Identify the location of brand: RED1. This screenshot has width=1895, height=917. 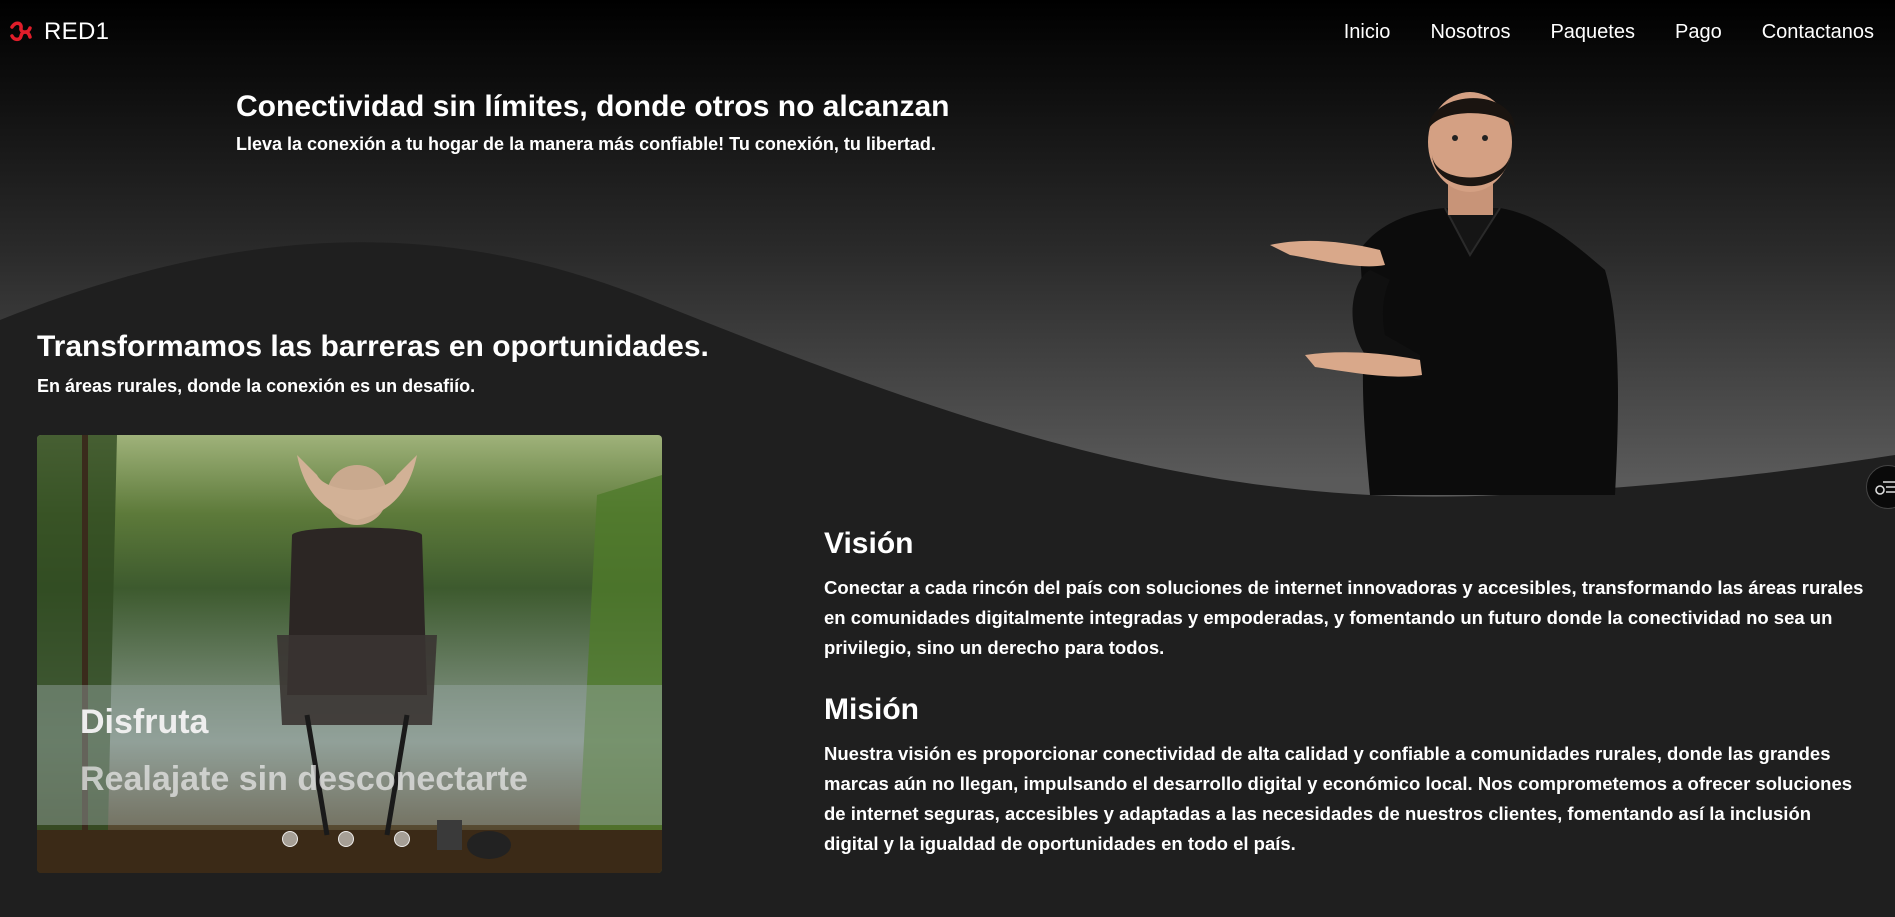
(58, 32).